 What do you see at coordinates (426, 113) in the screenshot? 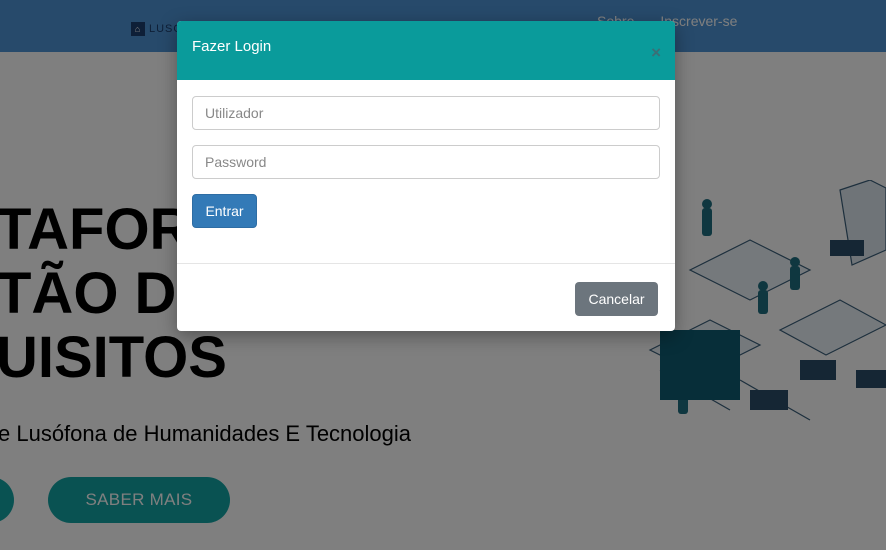
I see `username-input` at bounding box center [426, 113].